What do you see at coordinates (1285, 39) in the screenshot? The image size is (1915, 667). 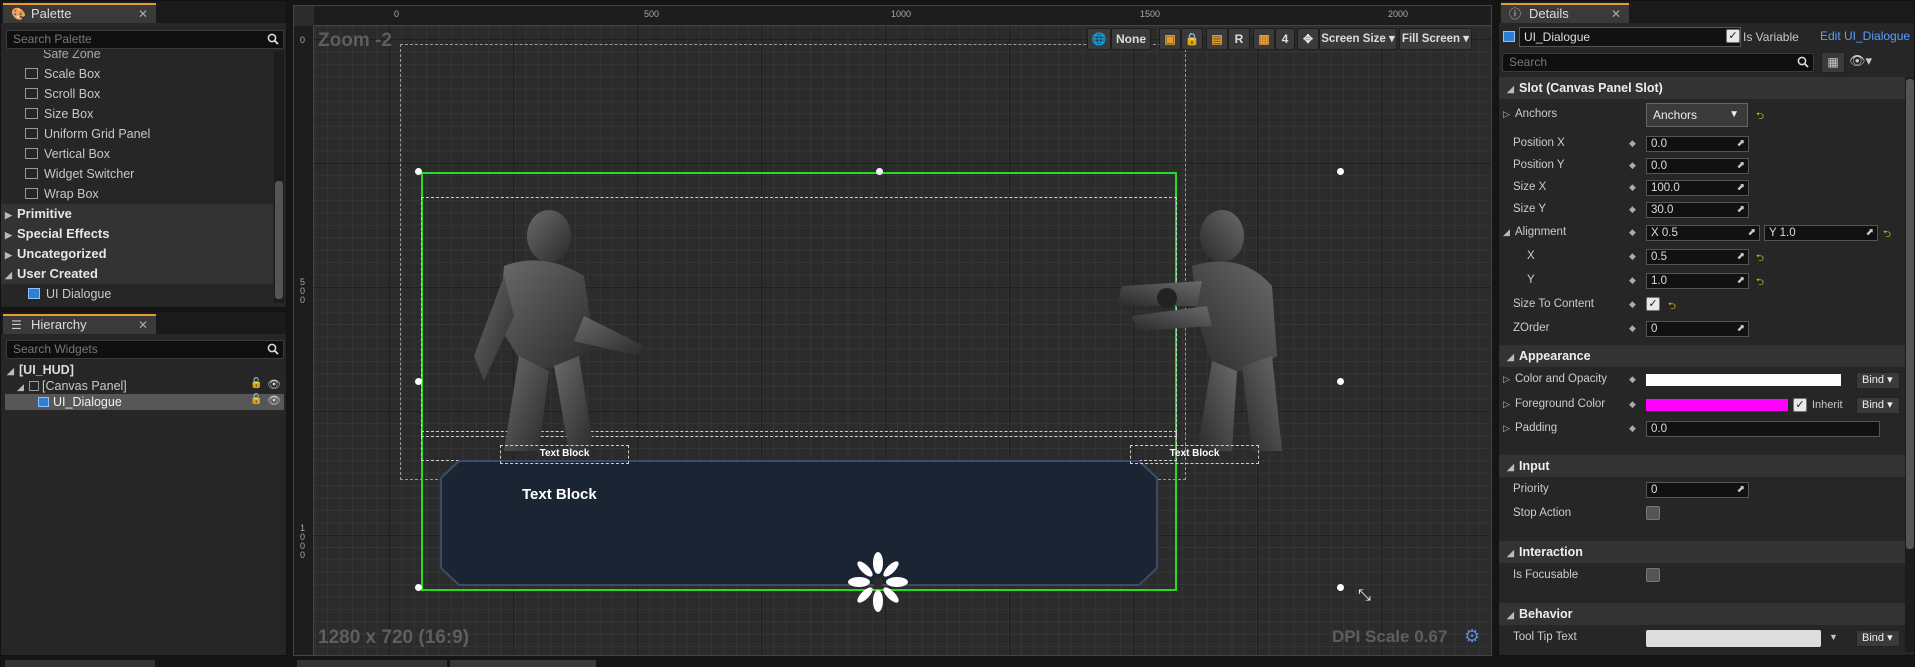 I see `grid-size-dropdown: 4` at bounding box center [1285, 39].